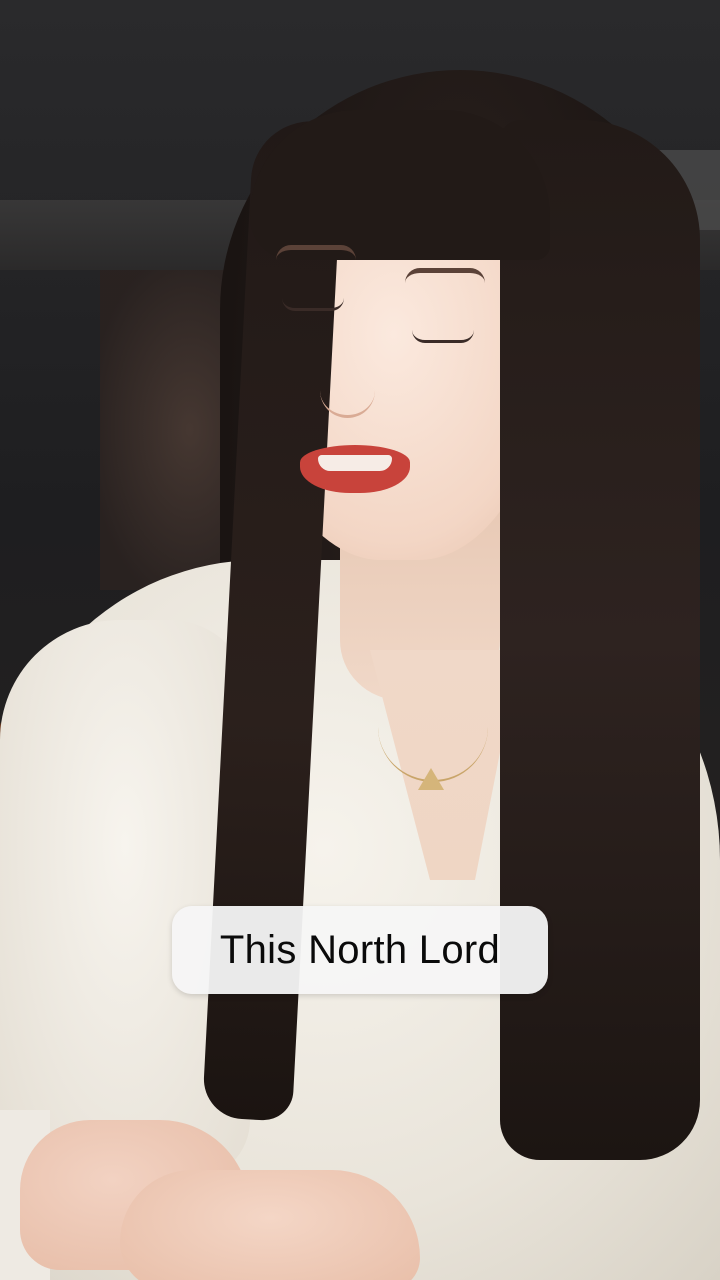 The height and width of the screenshot is (1280, 720). I want to click on person-teeth, so click(355, 463).